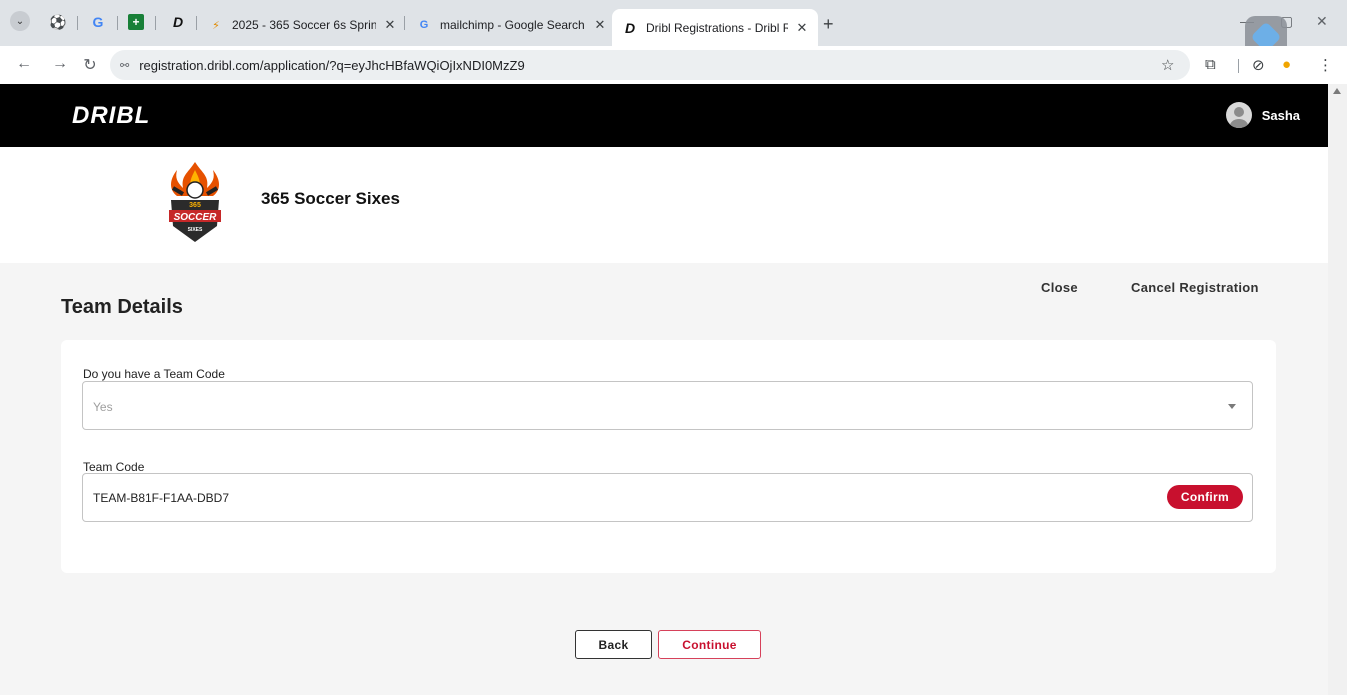  I want to click on page-scrollbar, so click(1337, 389).